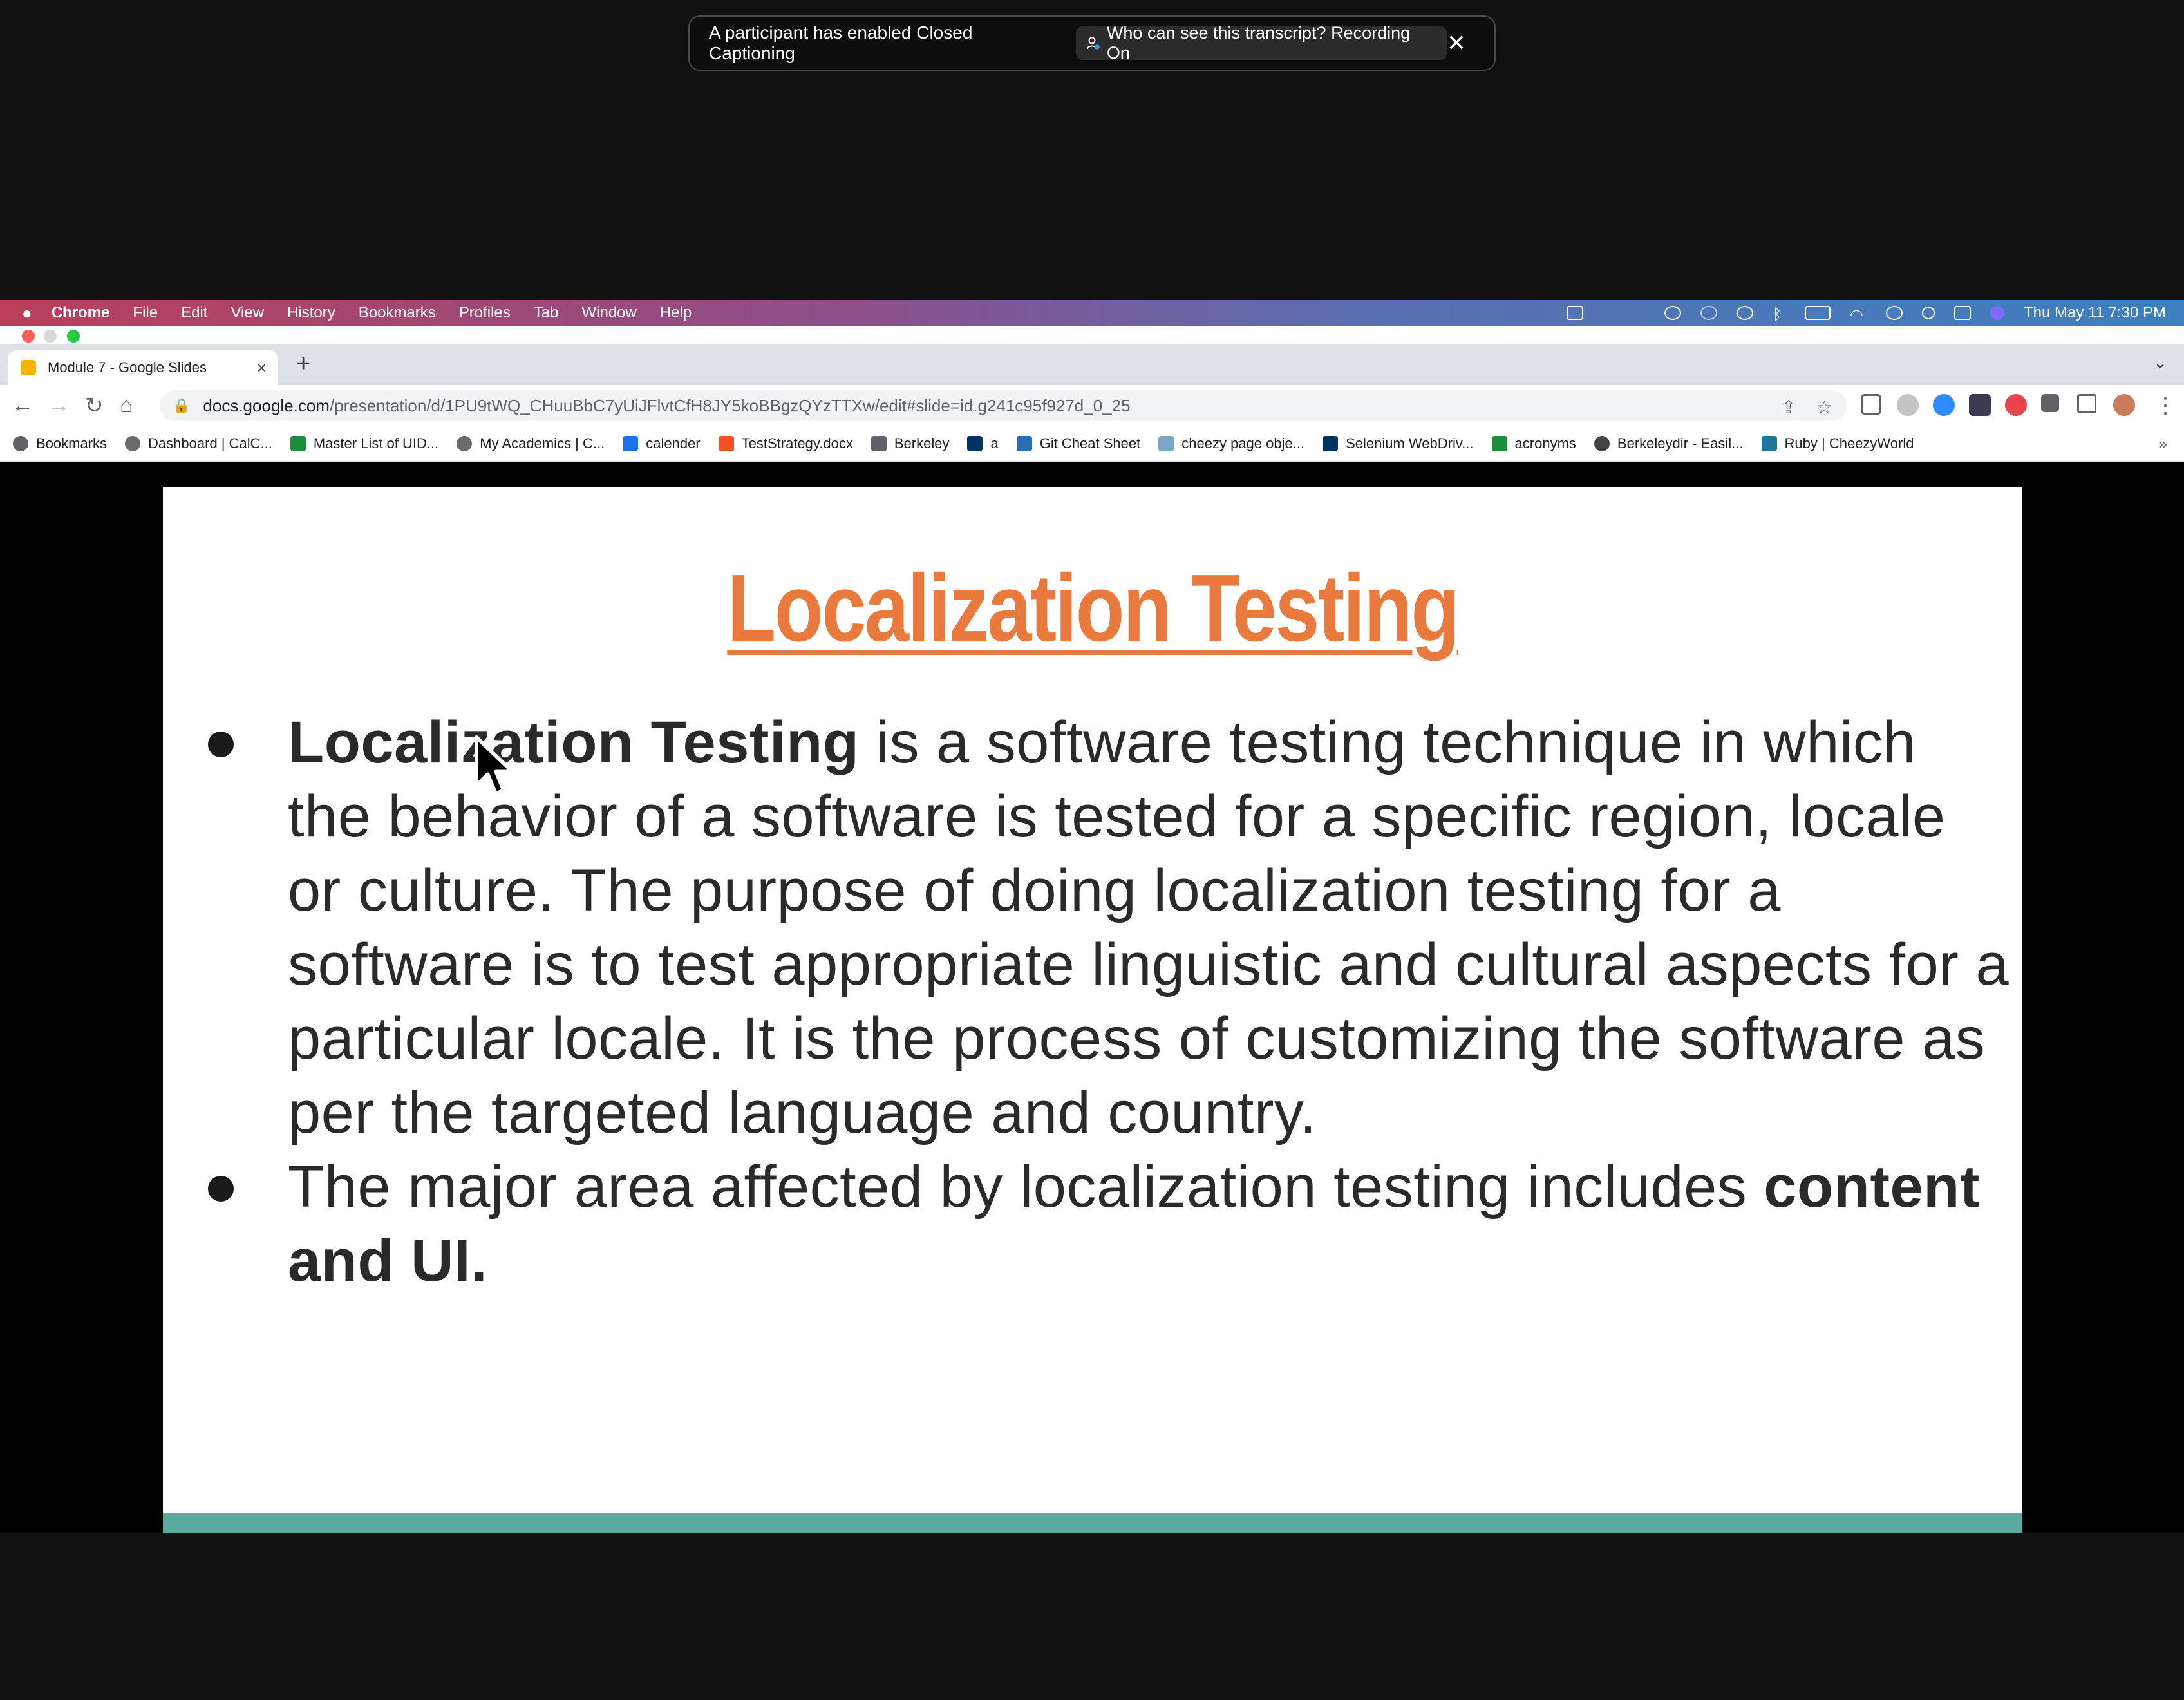  I want to click on extension-gray-icon, so click(1908, 405).